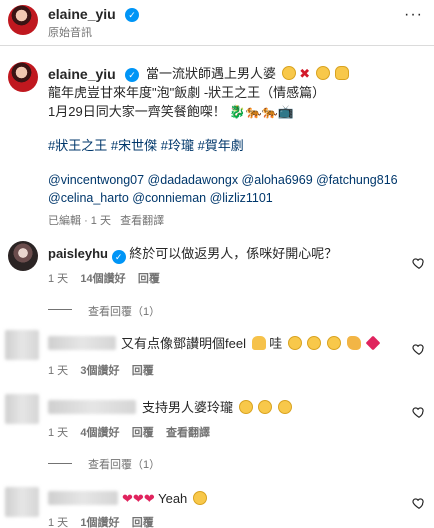 The width and height of the screenshot is (434, 528). What do you see at coordinates (82, 14) in the screenshot?
I see `header-username: elaine_yiu` at bounding box center [82, 14].